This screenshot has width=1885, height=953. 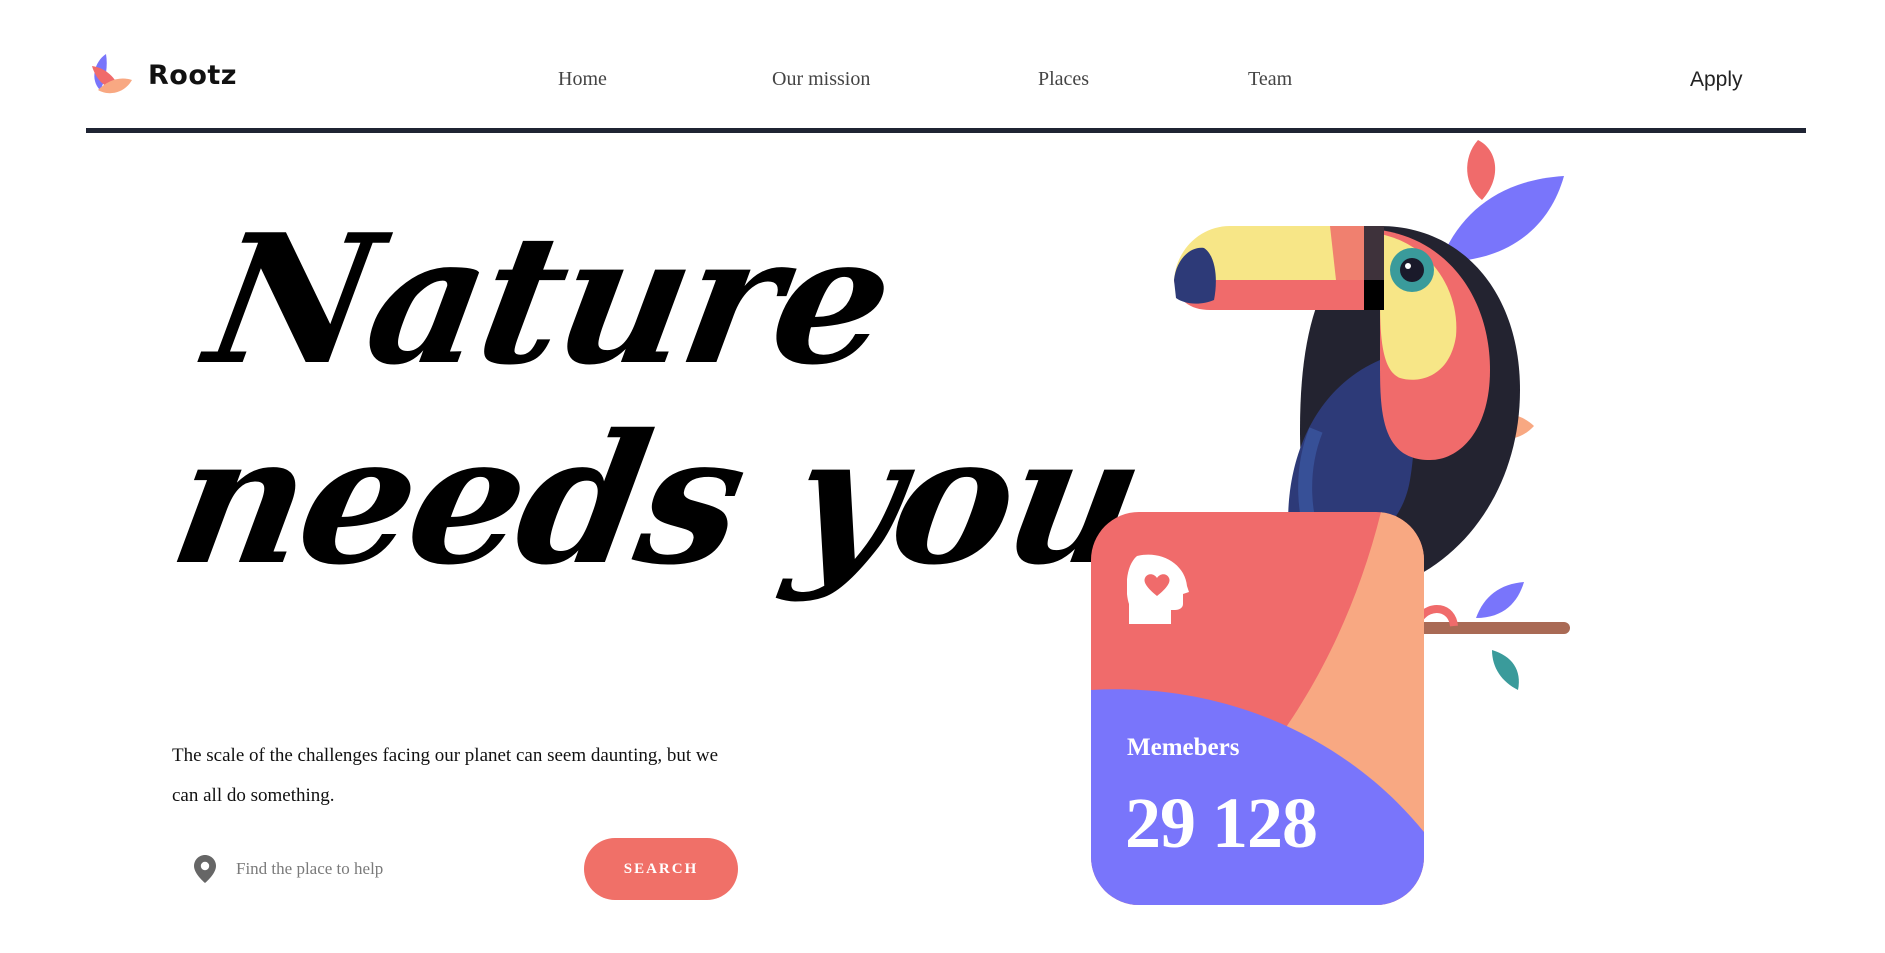 I want to click on location-pin-icon, so click(x=205, y=869).